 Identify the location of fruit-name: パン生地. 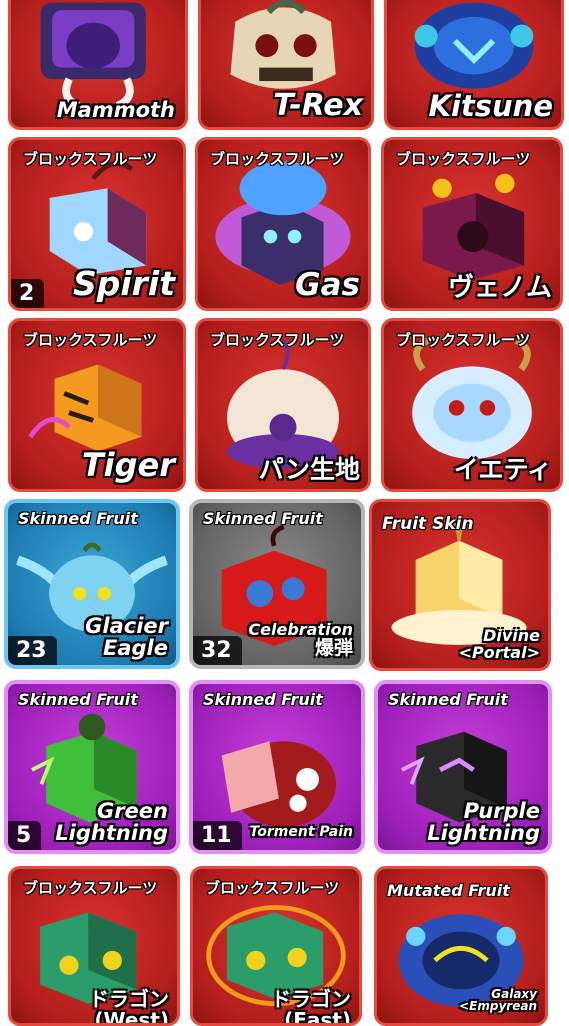
(309, 469).